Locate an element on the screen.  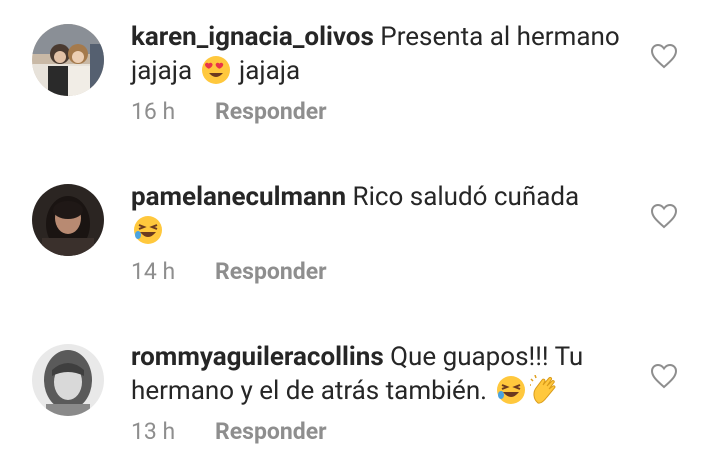
comment-message: Rico saludó cuñada is located at coordinates (463, 197).